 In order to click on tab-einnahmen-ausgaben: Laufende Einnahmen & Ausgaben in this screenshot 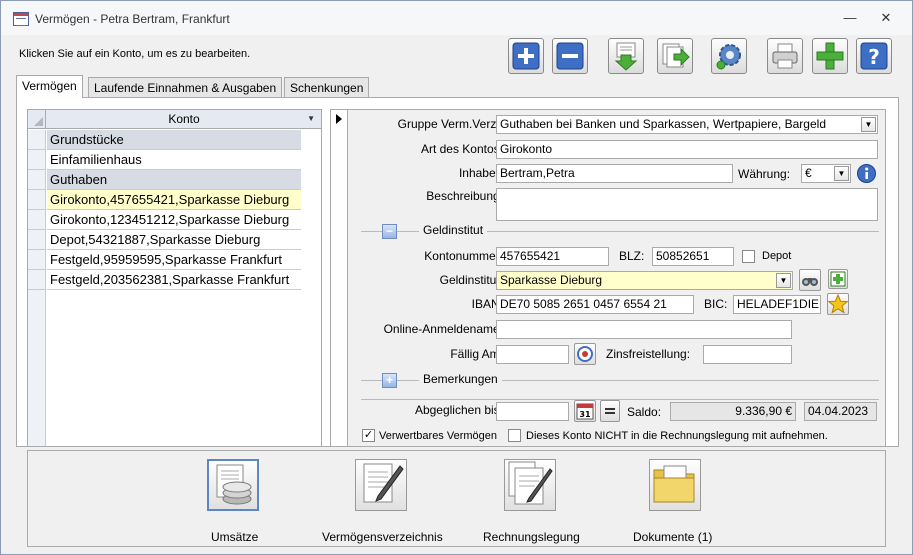, I will do `click(185, 87)`.